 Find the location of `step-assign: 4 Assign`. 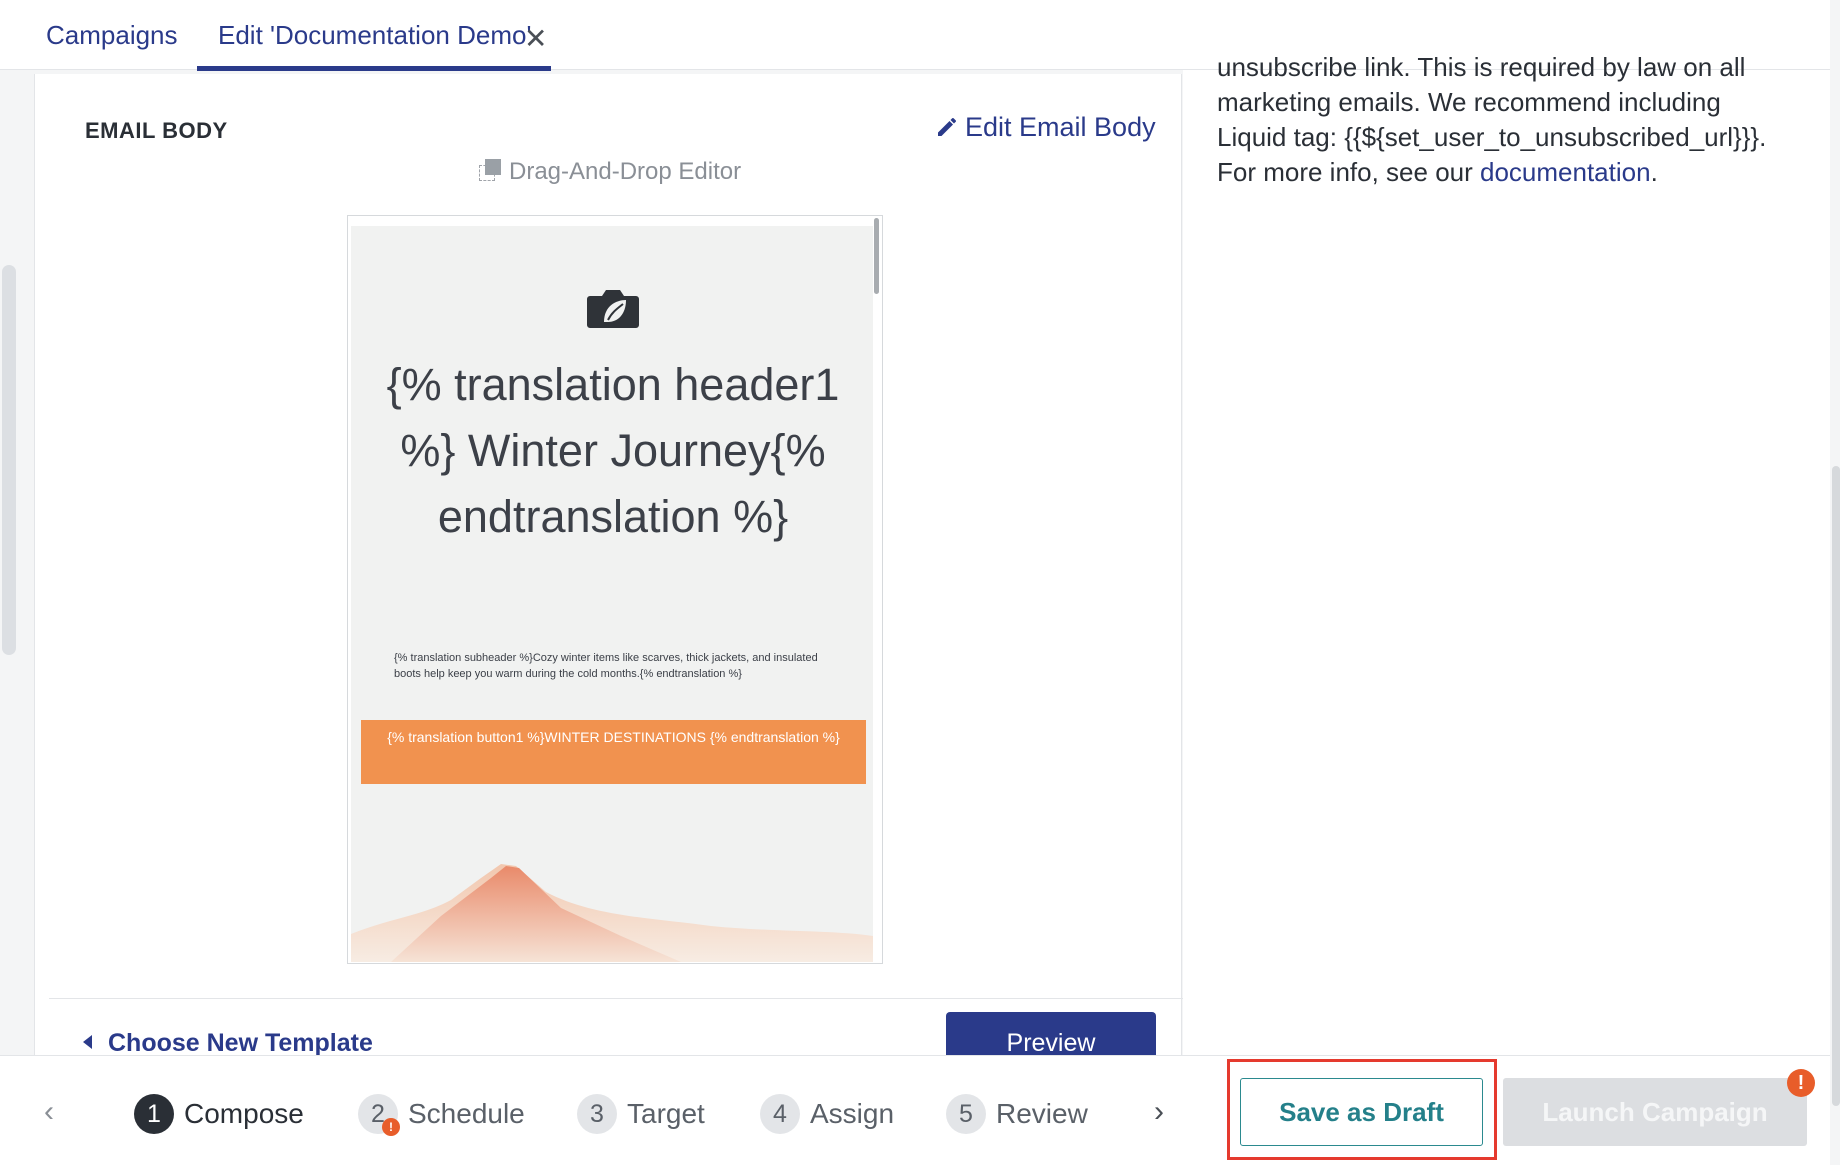

step-assign: 4 Assign is located at coordinates (827, 1114).